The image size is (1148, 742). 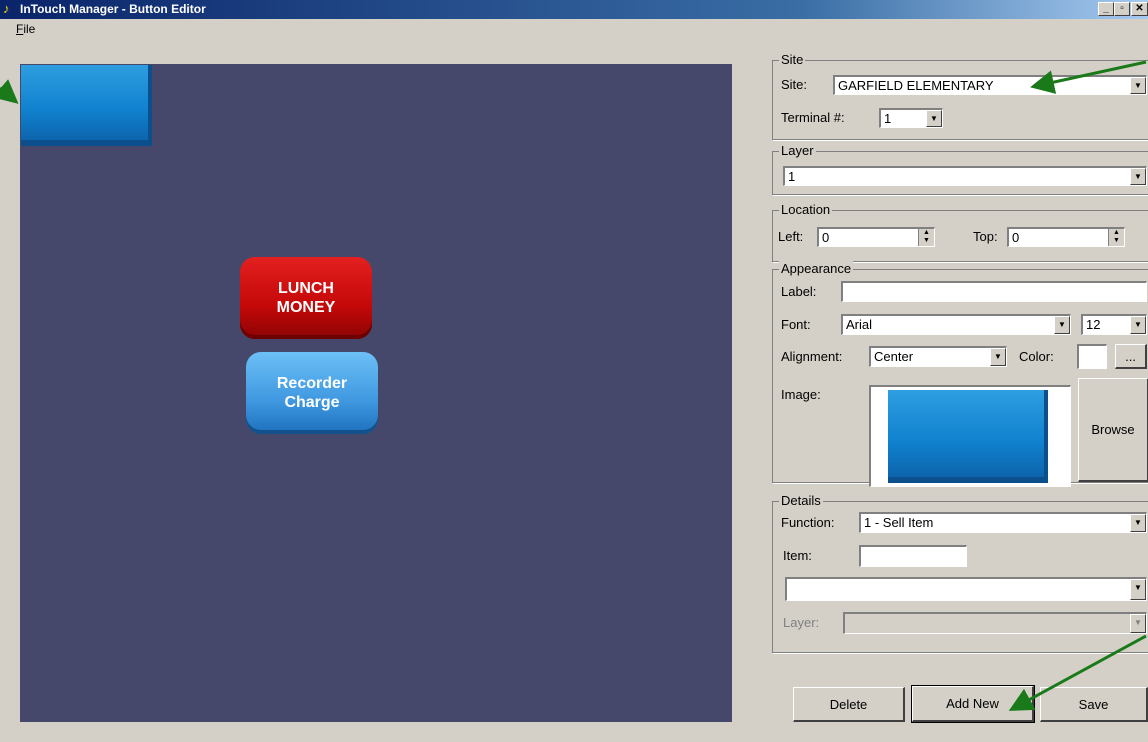 I want to click on close-button: ✕, so click(x=1139, y=9).